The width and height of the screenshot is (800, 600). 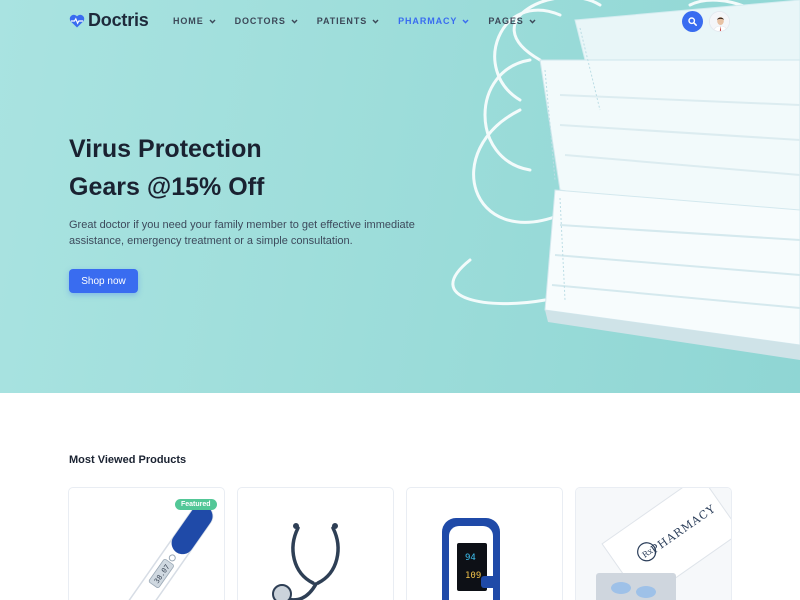 What do you see at coordinates (77, 20) in the screenshot?
I see `heart-pulse-icon` at bounding box center [77, 20].